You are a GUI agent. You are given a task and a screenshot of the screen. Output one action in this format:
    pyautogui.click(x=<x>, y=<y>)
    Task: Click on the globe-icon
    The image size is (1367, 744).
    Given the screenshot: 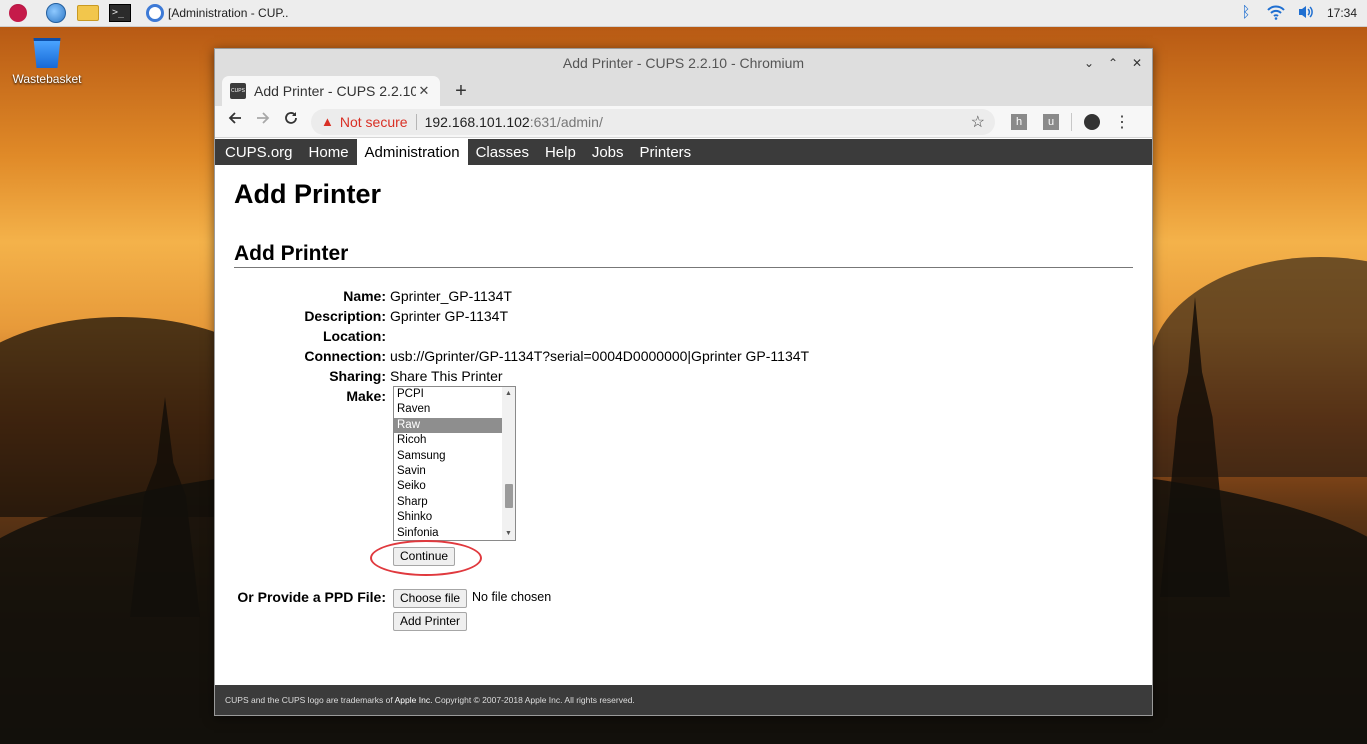 What is the action you would take?
    pyautogui.click(x=56, y=13)
    